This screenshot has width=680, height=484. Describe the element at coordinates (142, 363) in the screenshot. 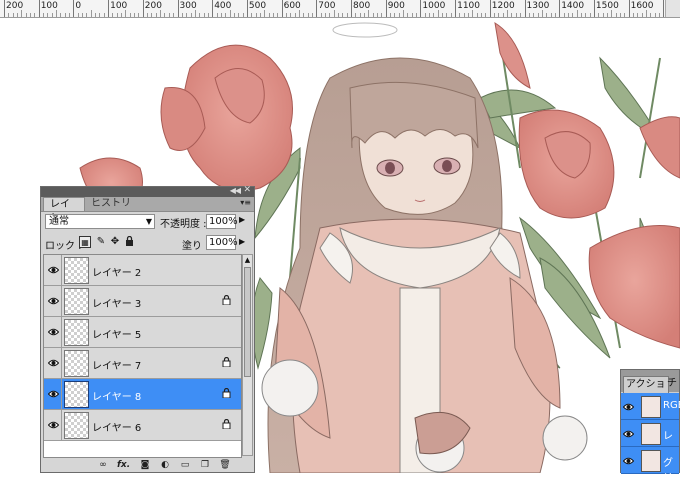

I see `layer-row: レイヤー 7` at that location.